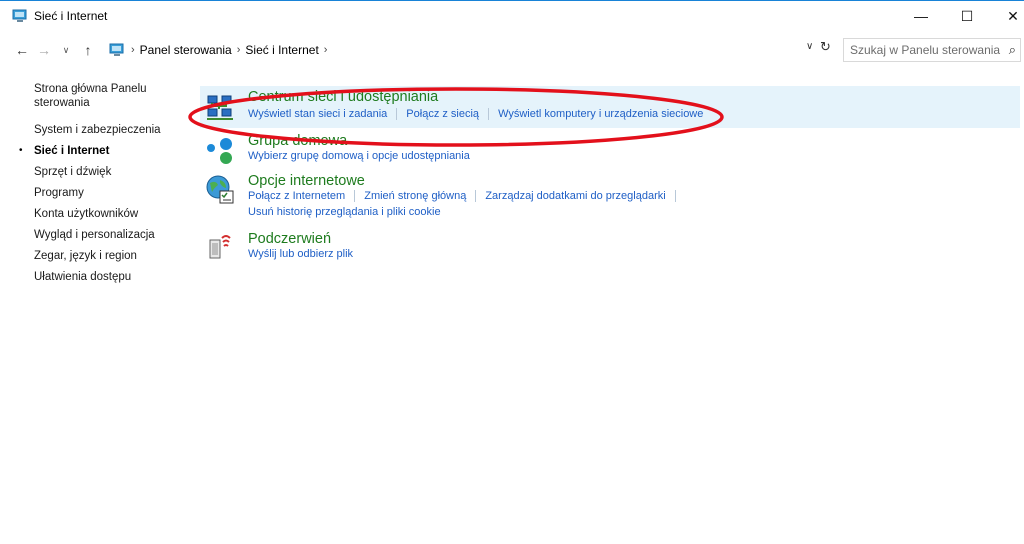 Image resolution: width=1024 pixels, height=544 pixels. I want to click on search-input: Szukaj w Panelu sterowania, so click(925, 50).